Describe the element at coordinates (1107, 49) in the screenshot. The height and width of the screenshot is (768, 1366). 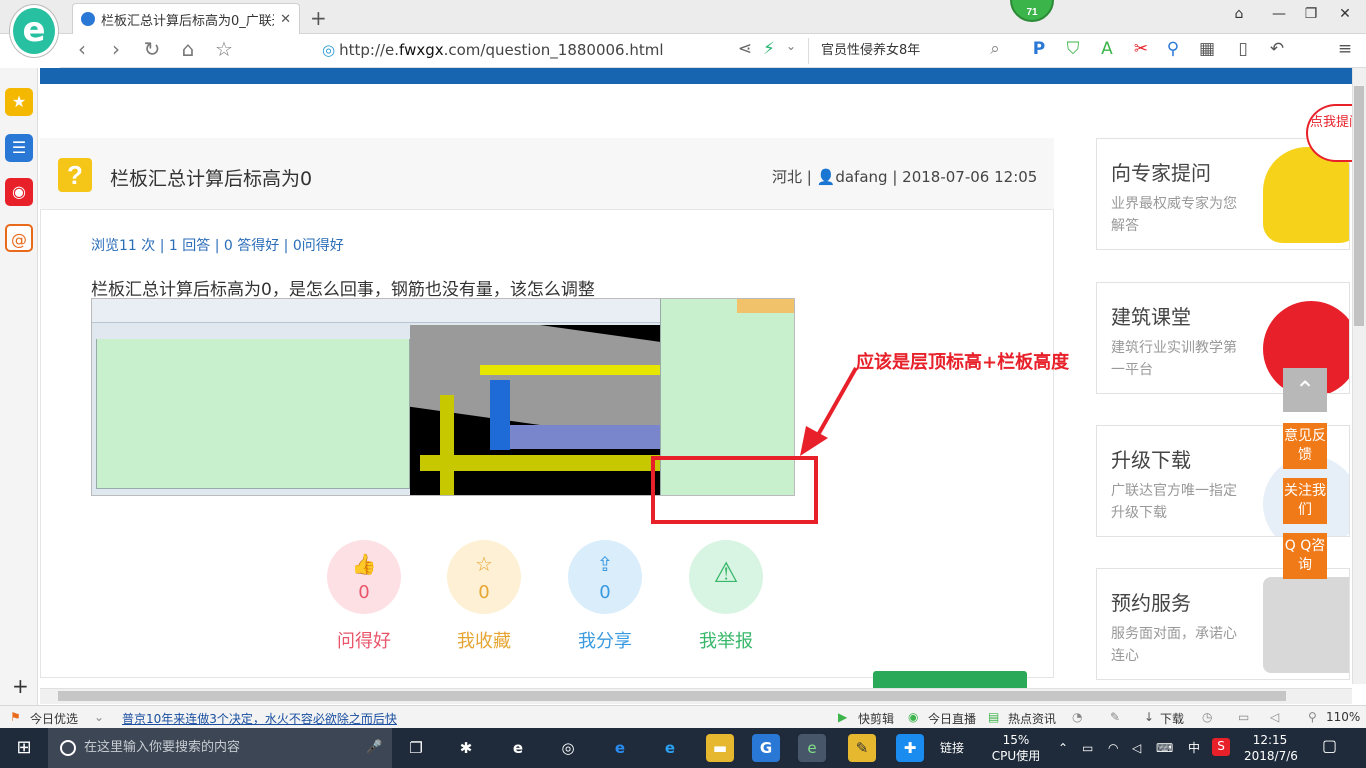
I see `translate-icon: A` at that location.